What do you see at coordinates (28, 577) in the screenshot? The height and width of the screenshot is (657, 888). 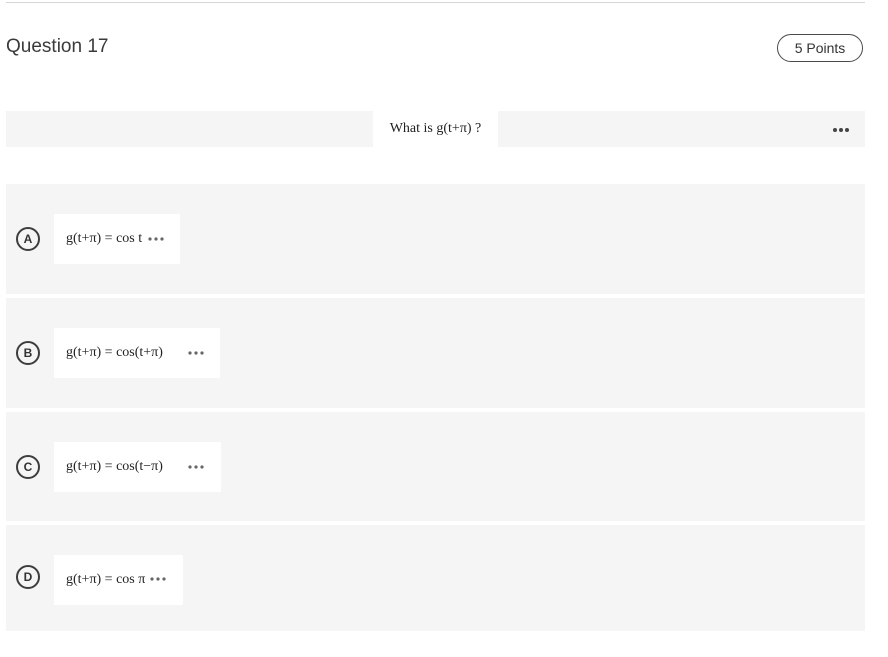 I see `option-letter-d: D` at bounding box center [28, 577].